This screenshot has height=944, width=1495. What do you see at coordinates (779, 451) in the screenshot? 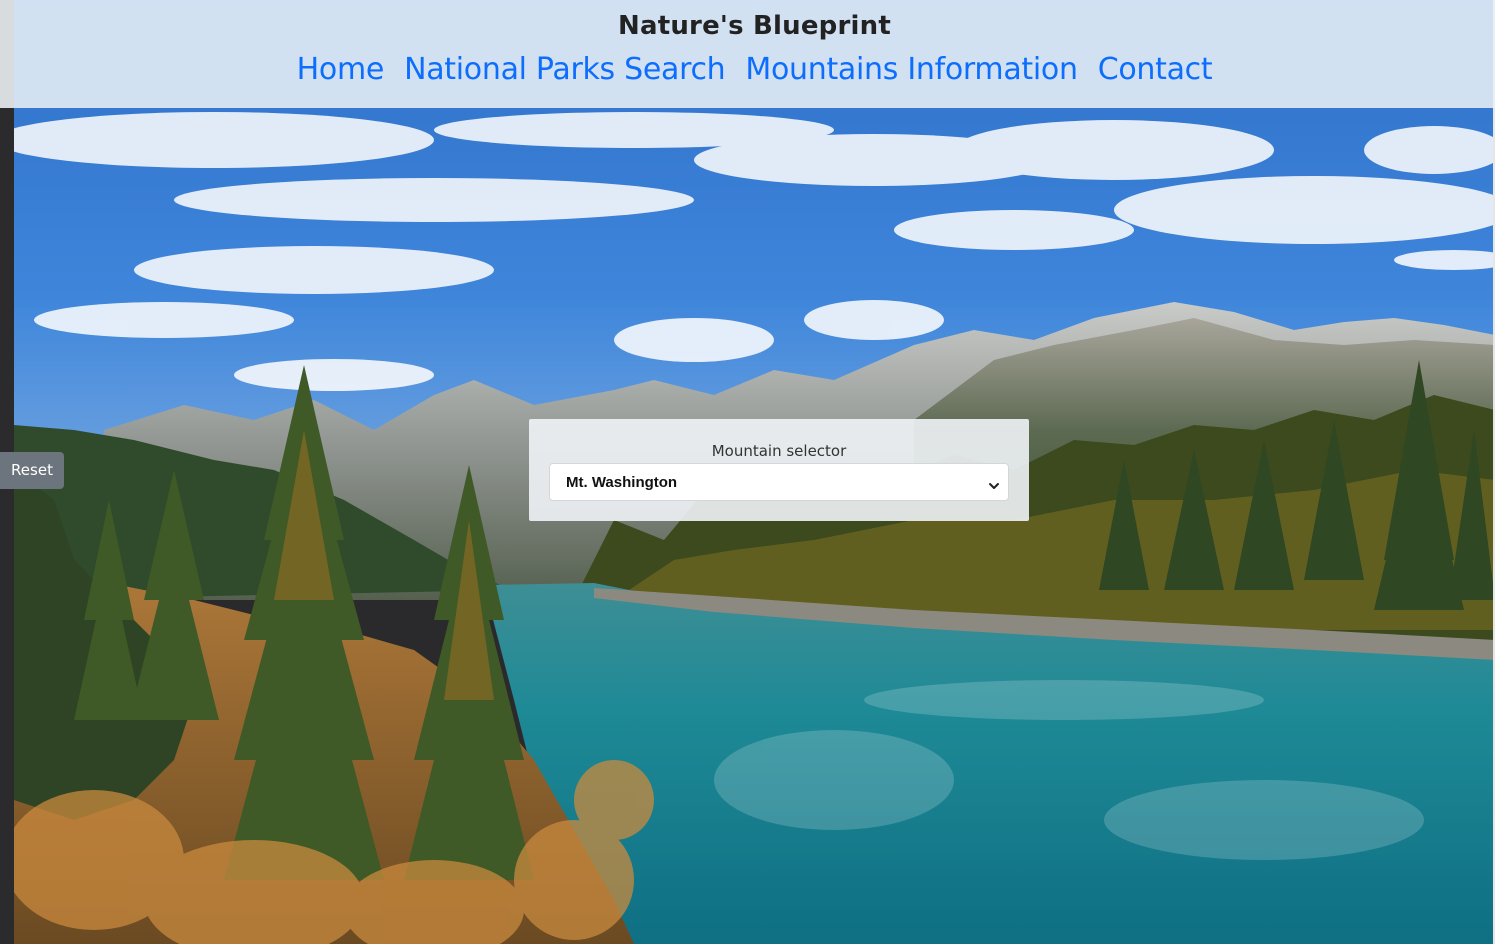
I see `mountain-selector-label: Mountain selector` at bounding box center [779, 451].